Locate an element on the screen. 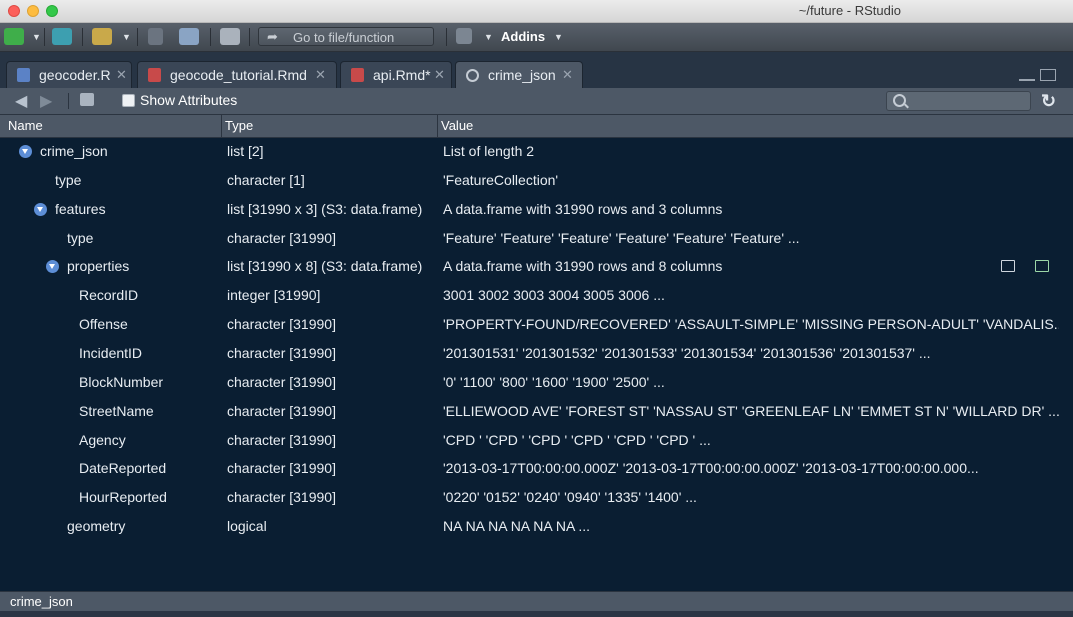 Image resolution: width=1073 pixels, height=617 pixels. open-file-icon is located at coordinates (102, 36).